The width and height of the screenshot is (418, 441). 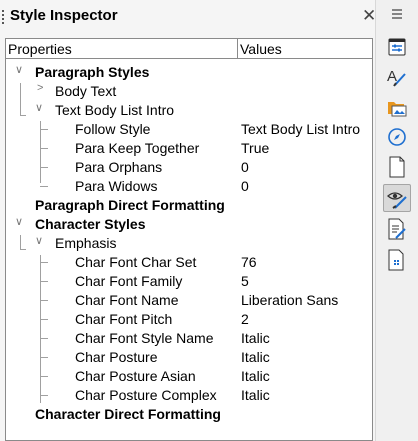 I want to click on tree-row-property: Char Font Style Name Italic, so click(x=189, y=338).